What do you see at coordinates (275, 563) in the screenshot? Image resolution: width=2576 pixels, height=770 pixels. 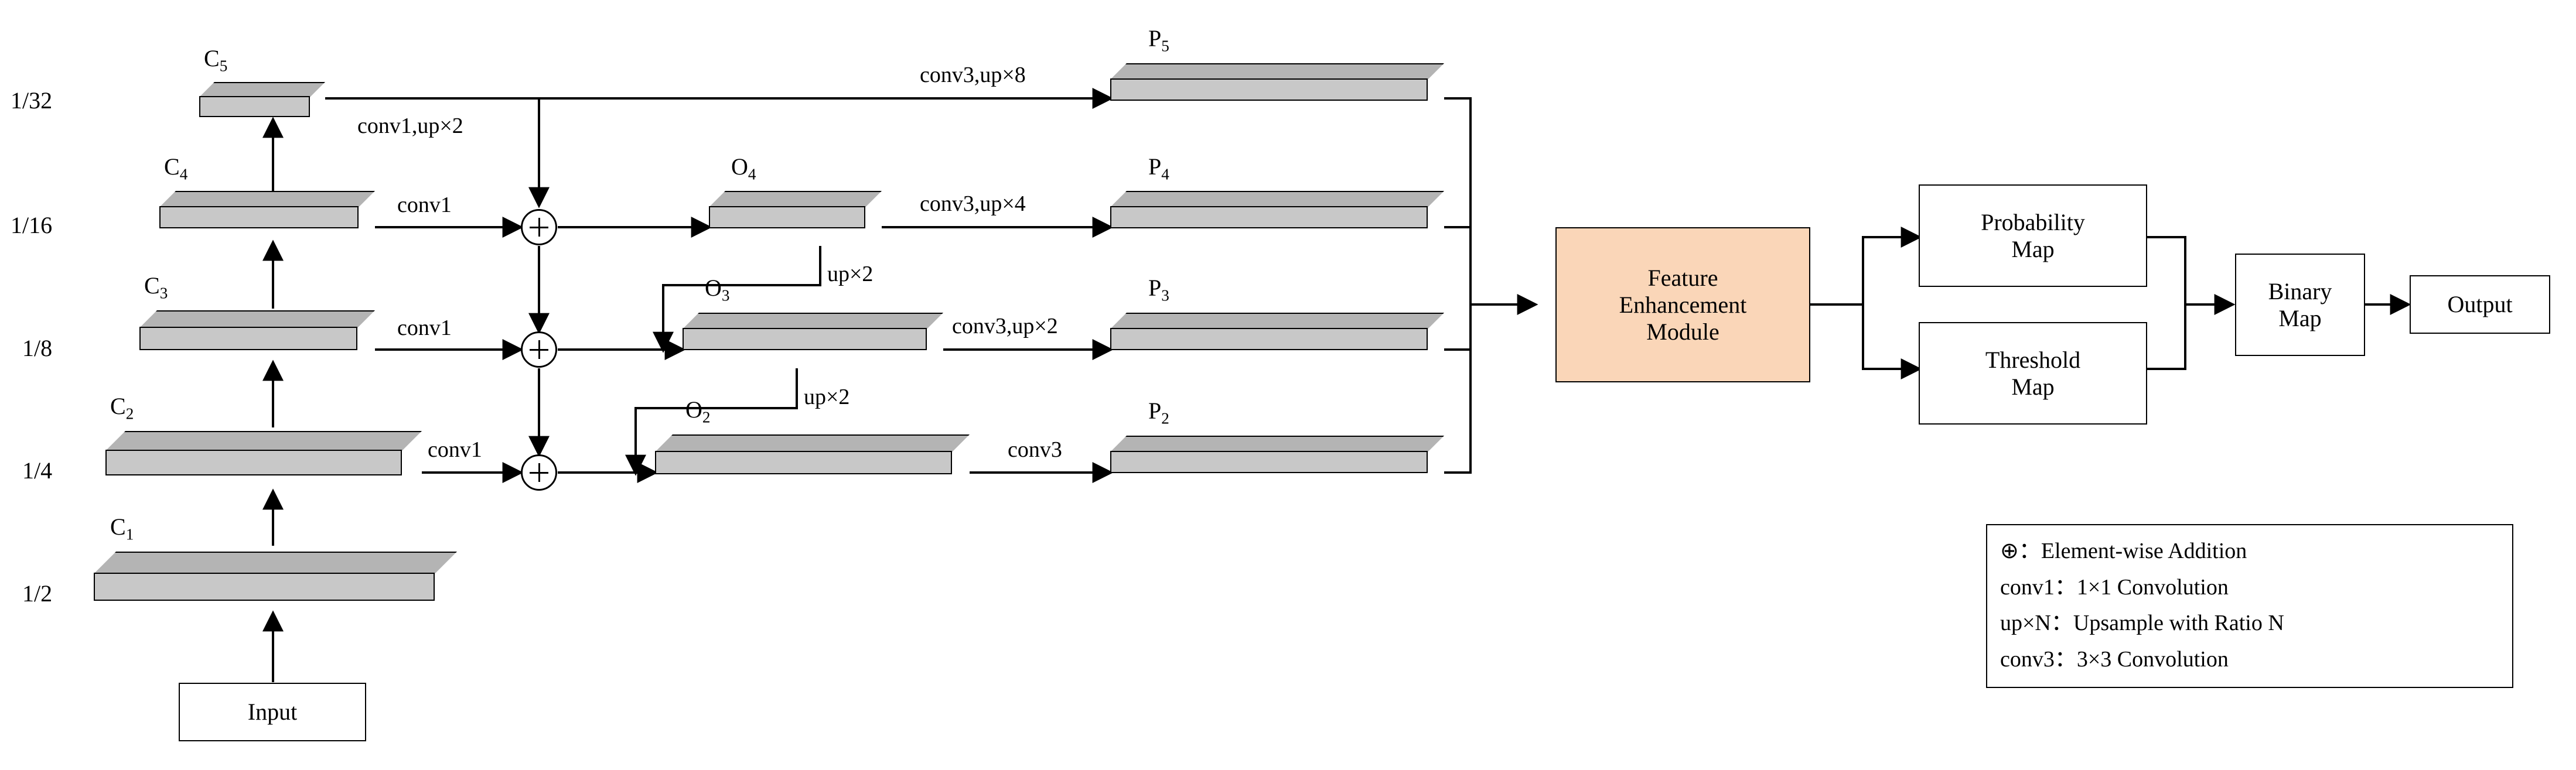 I see `slab-top-c1` at bounding box center [275, 563].